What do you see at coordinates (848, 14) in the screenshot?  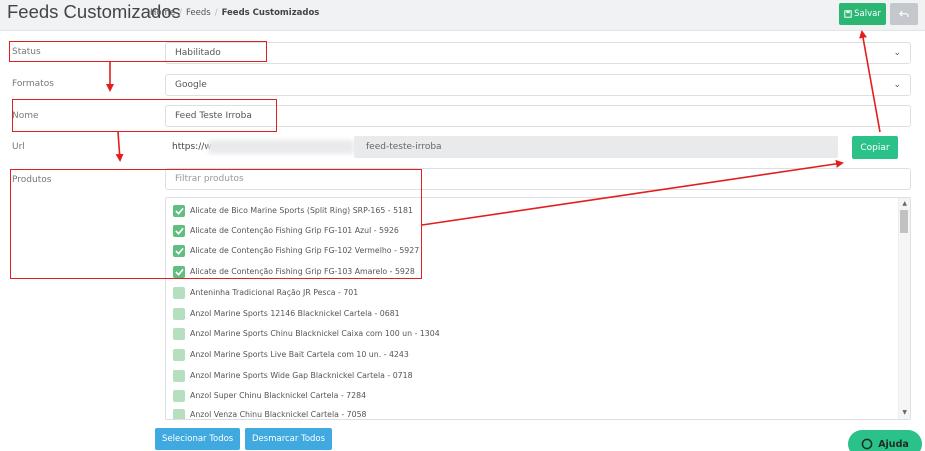 I see `save-icon` at bounding box center [848, 14].